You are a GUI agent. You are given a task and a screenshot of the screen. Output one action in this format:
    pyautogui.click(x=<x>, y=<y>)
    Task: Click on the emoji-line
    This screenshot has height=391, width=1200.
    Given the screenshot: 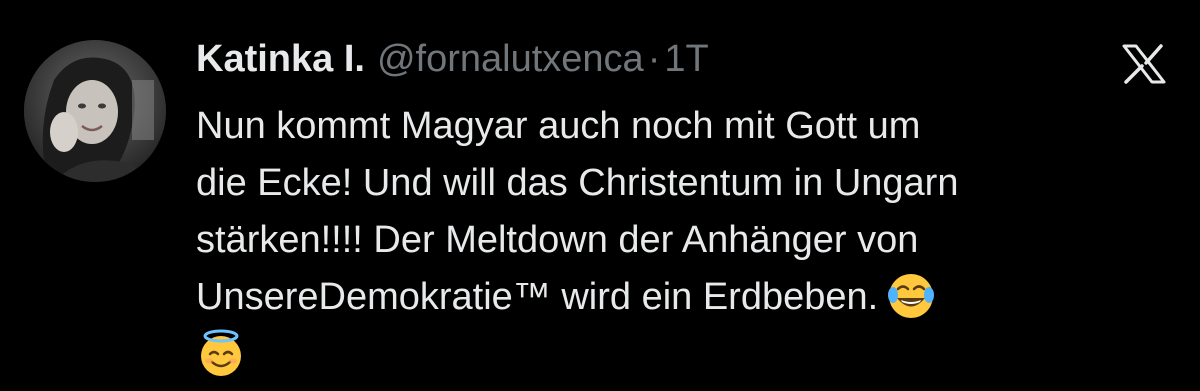 What is the action you would take?
    pyautogui.click(x=686, y=354)
    